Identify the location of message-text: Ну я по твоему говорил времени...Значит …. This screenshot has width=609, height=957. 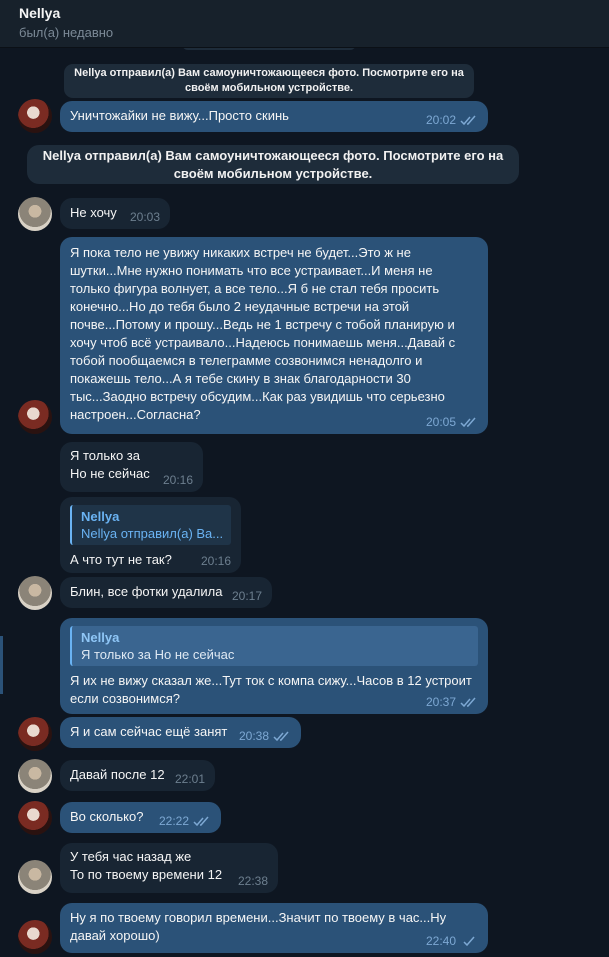
(258, 926).